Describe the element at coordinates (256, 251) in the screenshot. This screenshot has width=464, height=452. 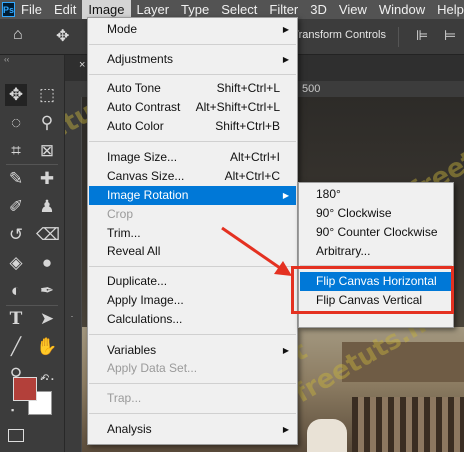
I see `annotation-arrow-icon` at that location.